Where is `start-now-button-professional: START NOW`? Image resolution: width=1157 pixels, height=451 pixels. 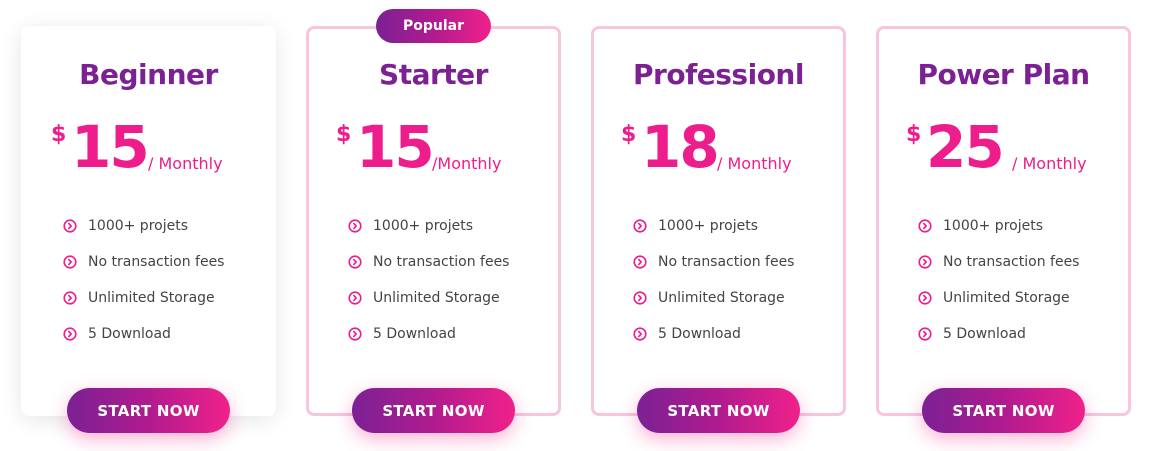 start-now-button-professional: START NOW is located at coordinates (718, 410).